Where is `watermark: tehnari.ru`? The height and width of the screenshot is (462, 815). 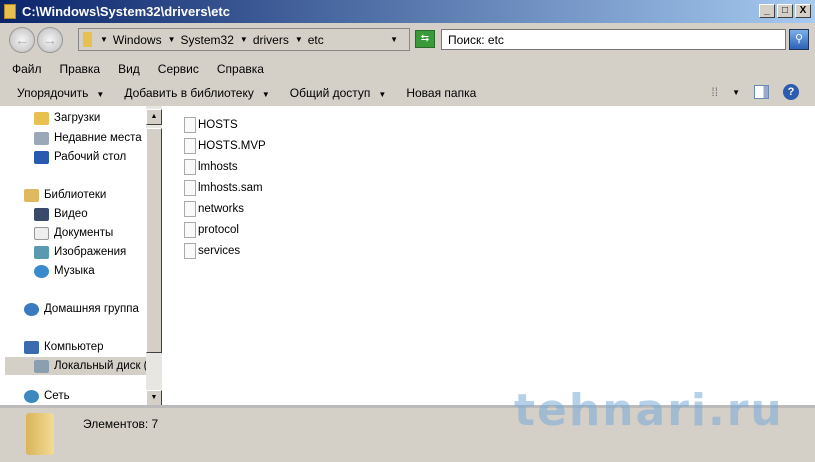
watermark: tehnari.ru is located at coordinates (649, 410).